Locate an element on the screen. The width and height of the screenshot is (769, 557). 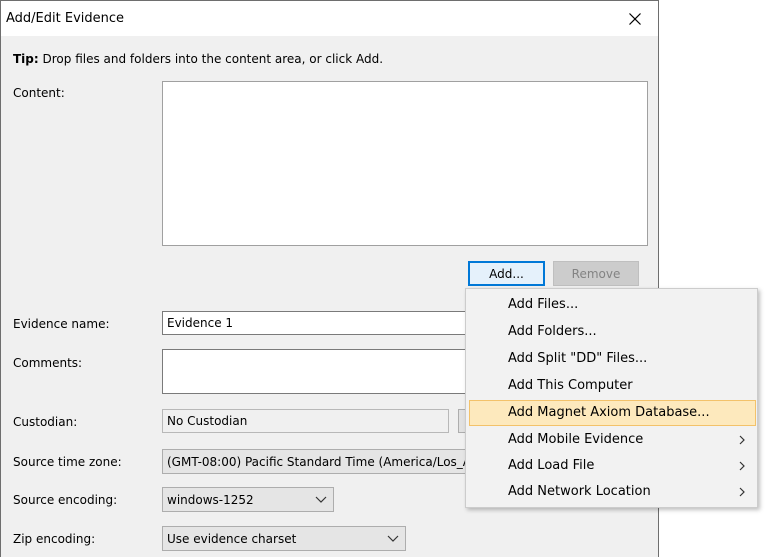
menu-item-add-mobile-evidence: Add Mobile Evidence is located at coordinates (612, 440).